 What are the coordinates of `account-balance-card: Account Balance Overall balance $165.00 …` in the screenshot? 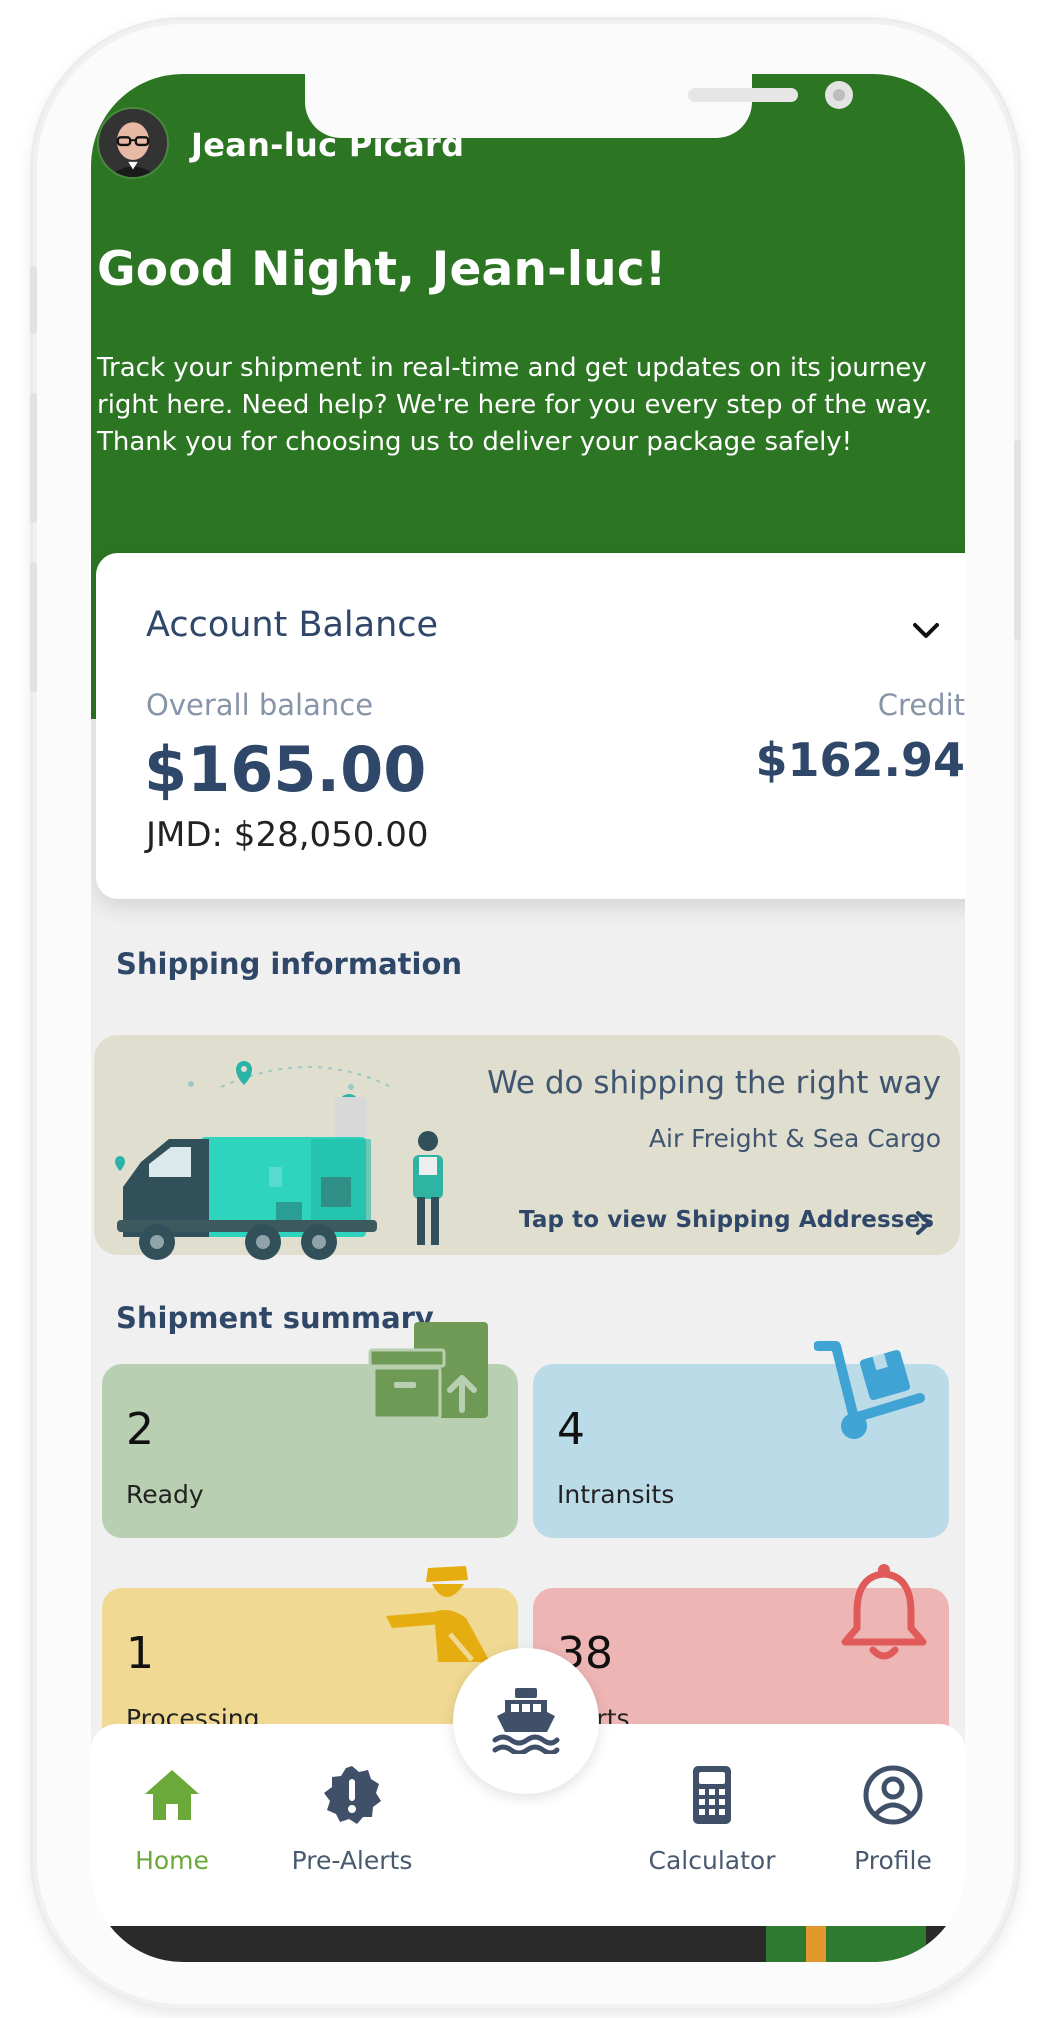 It's located at (530, 726).